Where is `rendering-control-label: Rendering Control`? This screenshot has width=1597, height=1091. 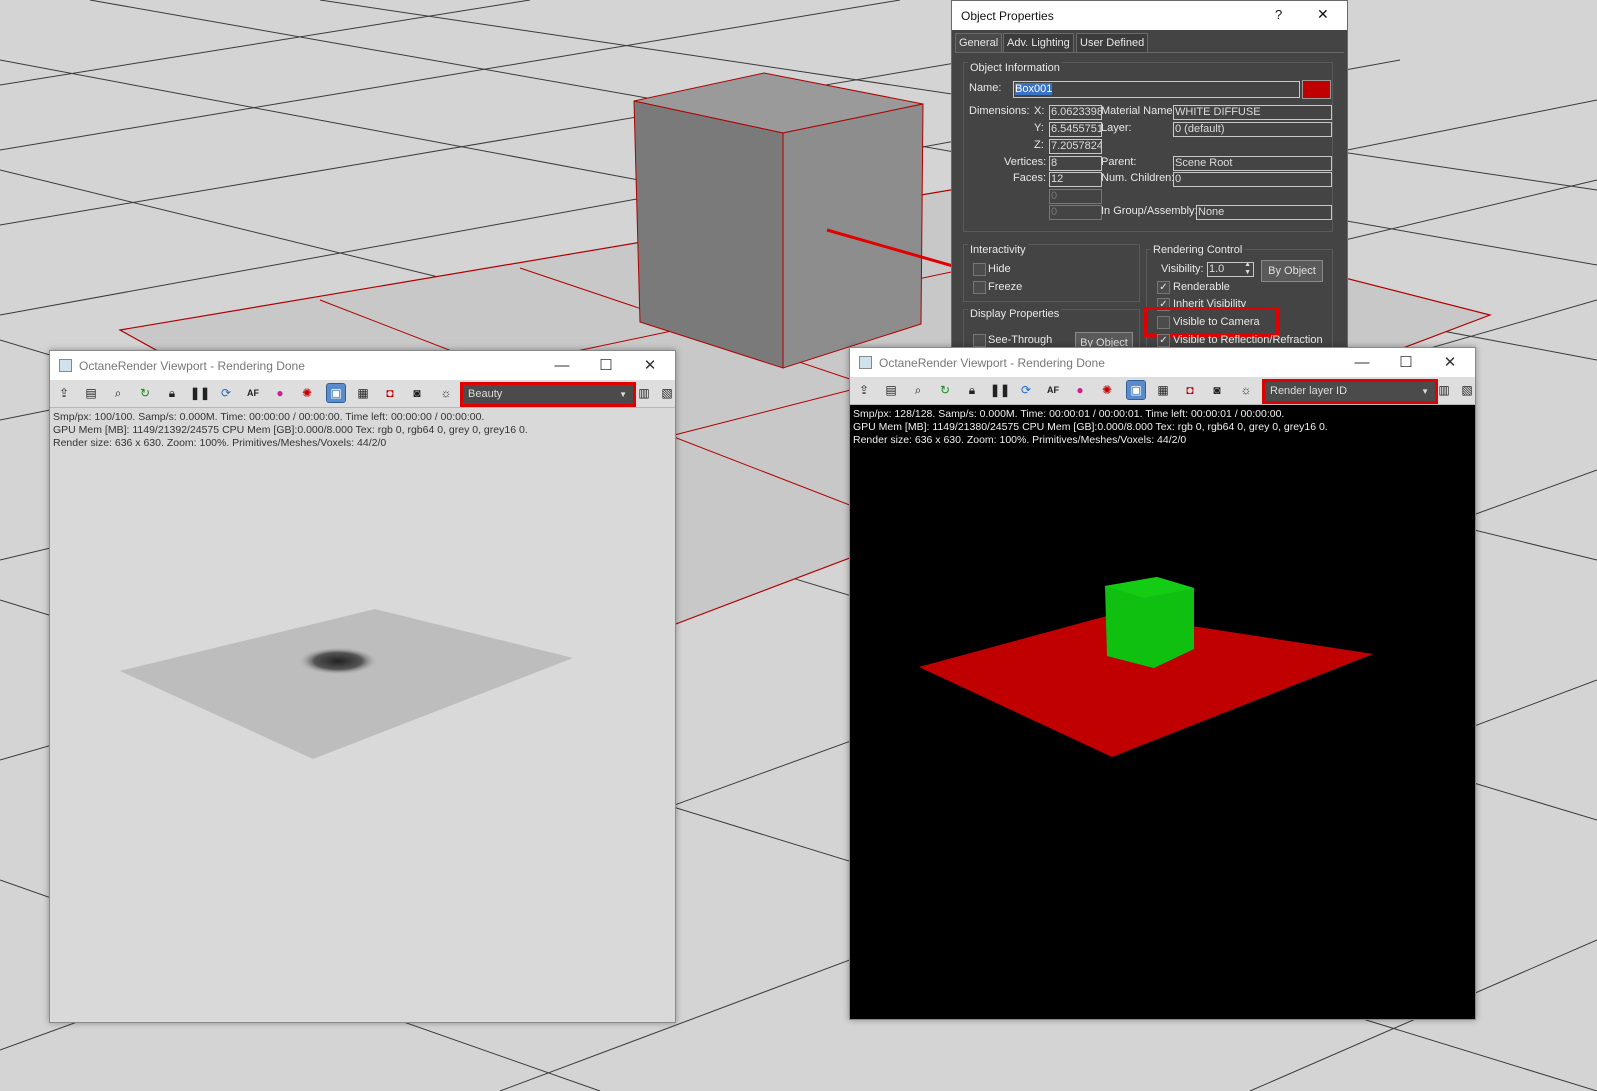
rendering-control-label: Rendering Control is located at coordinates (1198, 250).